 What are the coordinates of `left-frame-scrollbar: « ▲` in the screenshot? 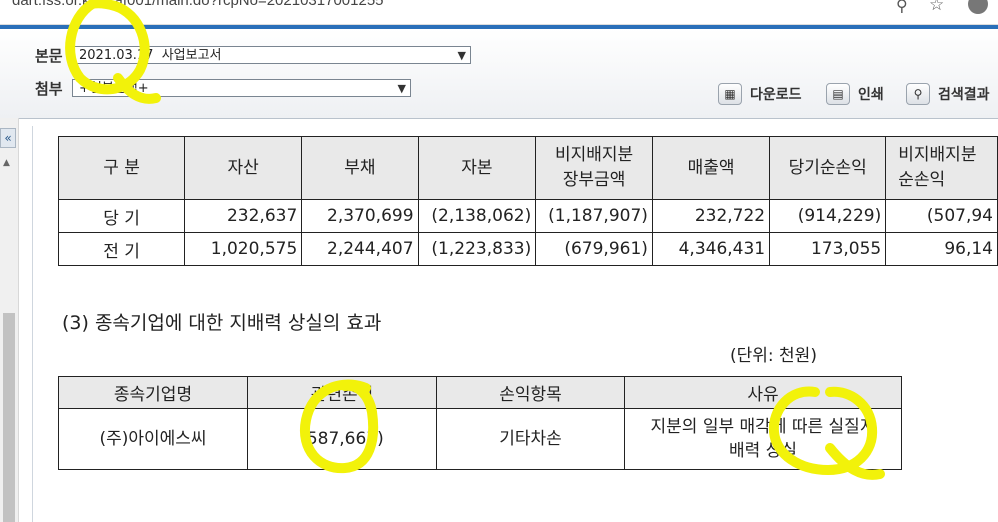 It's located at (9, 320).